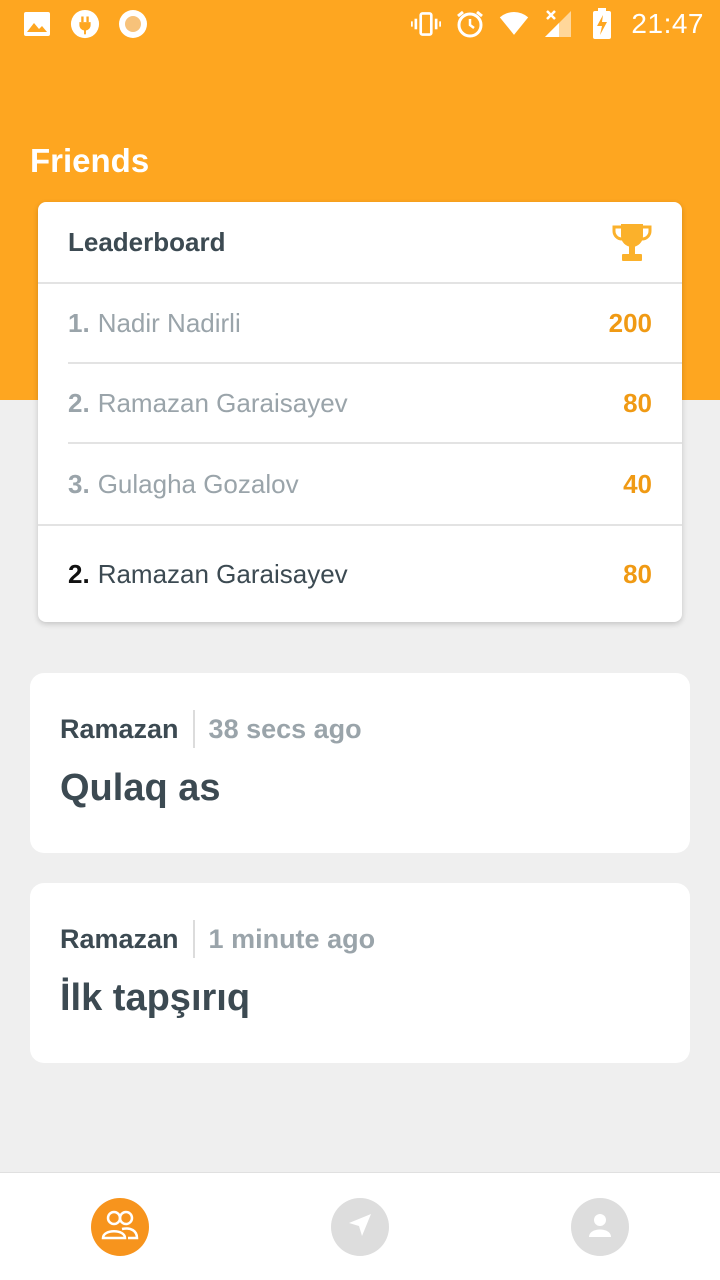 This screenshot has width=720, height=1280. What do you see at coordinates (169, 322) in the screenshot?
I see `leaderboard-name: Nadir Nadirli` at bounding box center [169, 322].